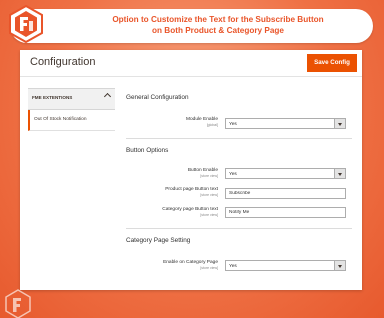 The height and width of the screenshot is (318, 384). Describe the element at coordinates (172, 173) in the screenshot. I see `button-enable-label: Button Enable [store view]` at that location.